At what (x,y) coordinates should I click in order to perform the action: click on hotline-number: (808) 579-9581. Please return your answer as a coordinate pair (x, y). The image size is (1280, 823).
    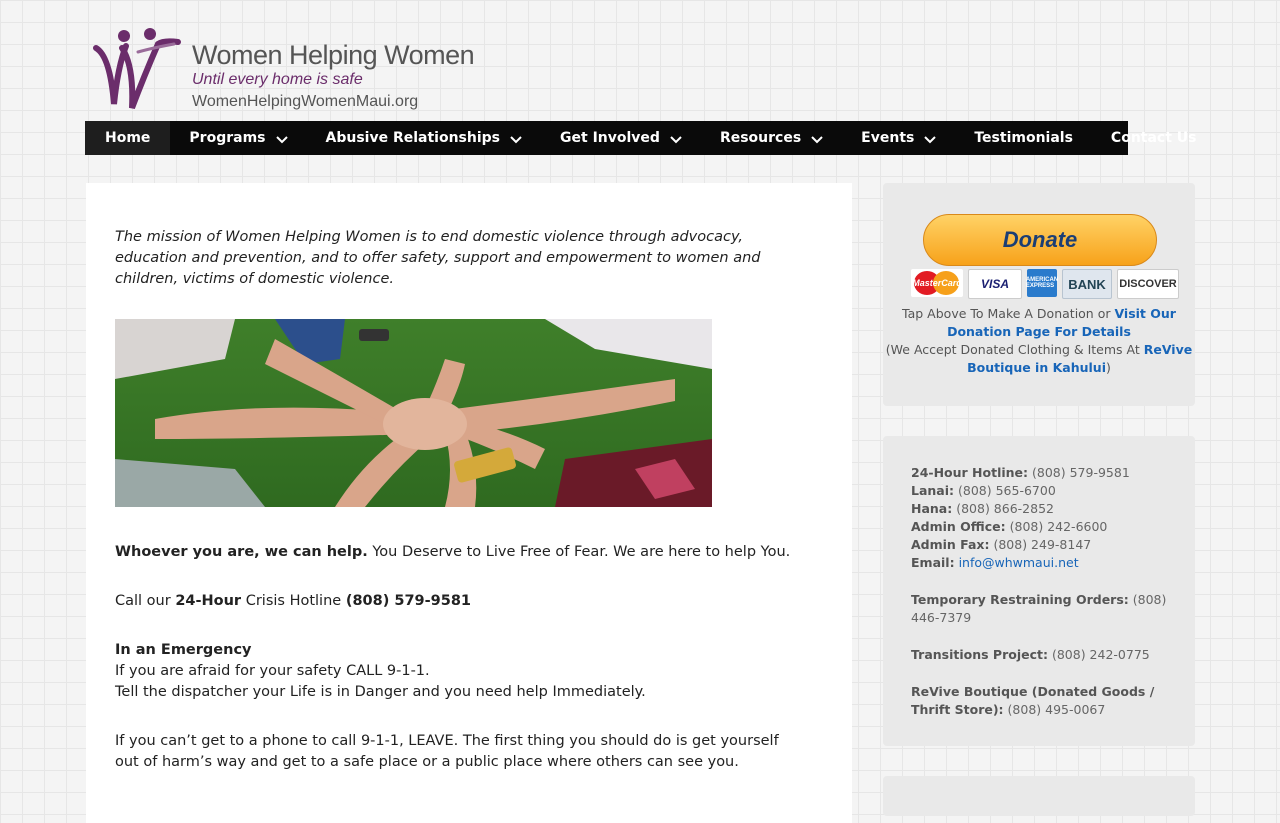
    Looking at the image, I should click on (408, 601).